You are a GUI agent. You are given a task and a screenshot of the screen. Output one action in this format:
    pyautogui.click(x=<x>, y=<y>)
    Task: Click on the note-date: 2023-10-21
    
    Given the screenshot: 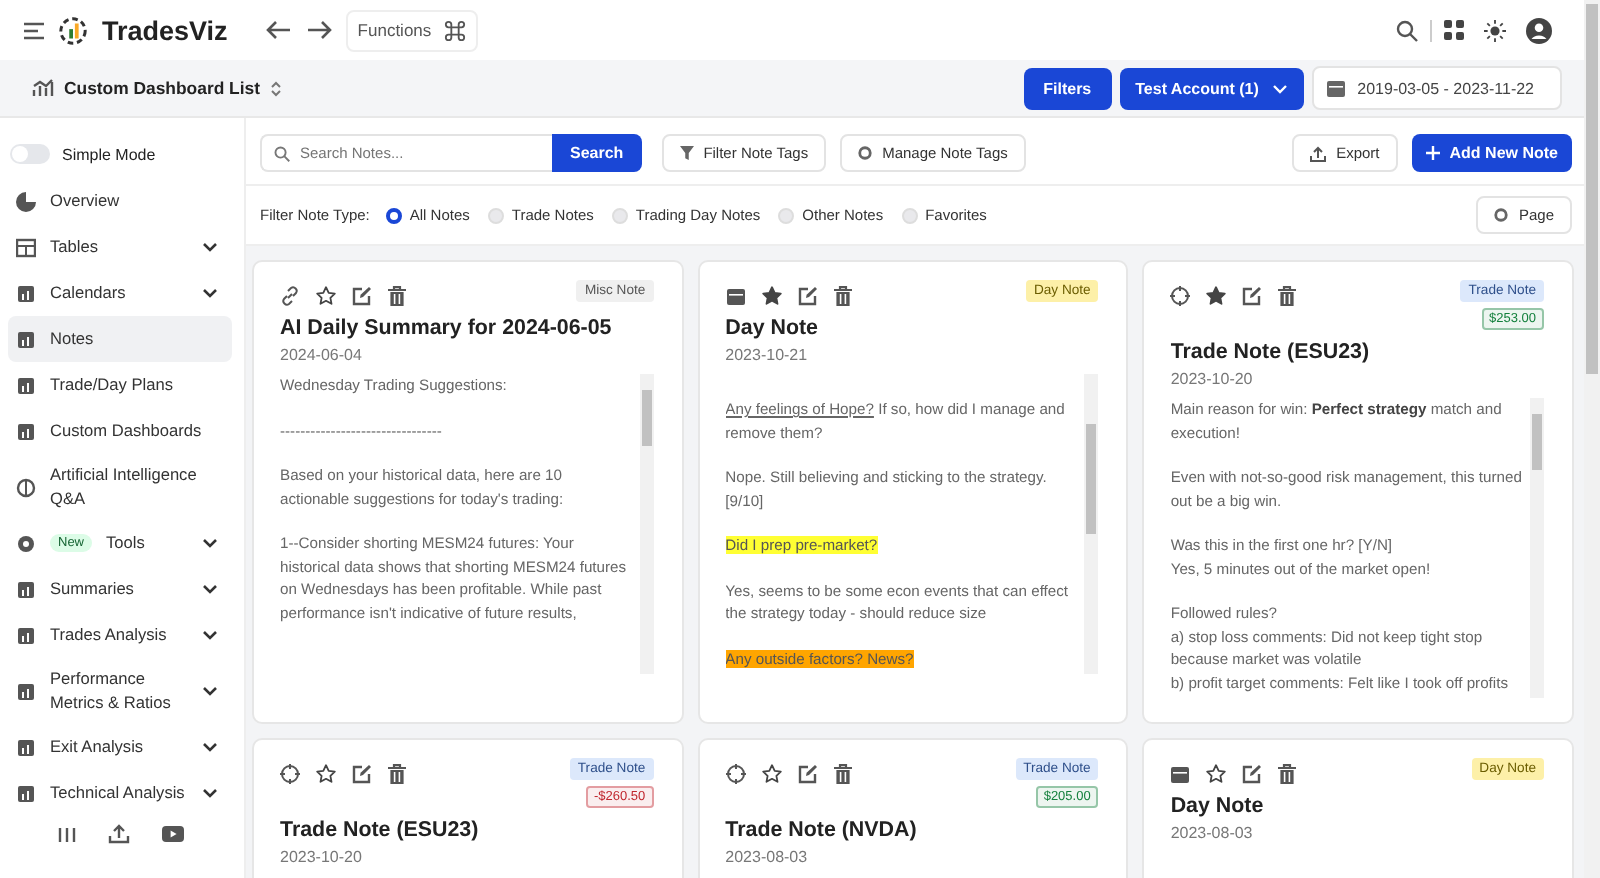 What is the action you would take?
    pyautogui.click(x=767, y=355)
    